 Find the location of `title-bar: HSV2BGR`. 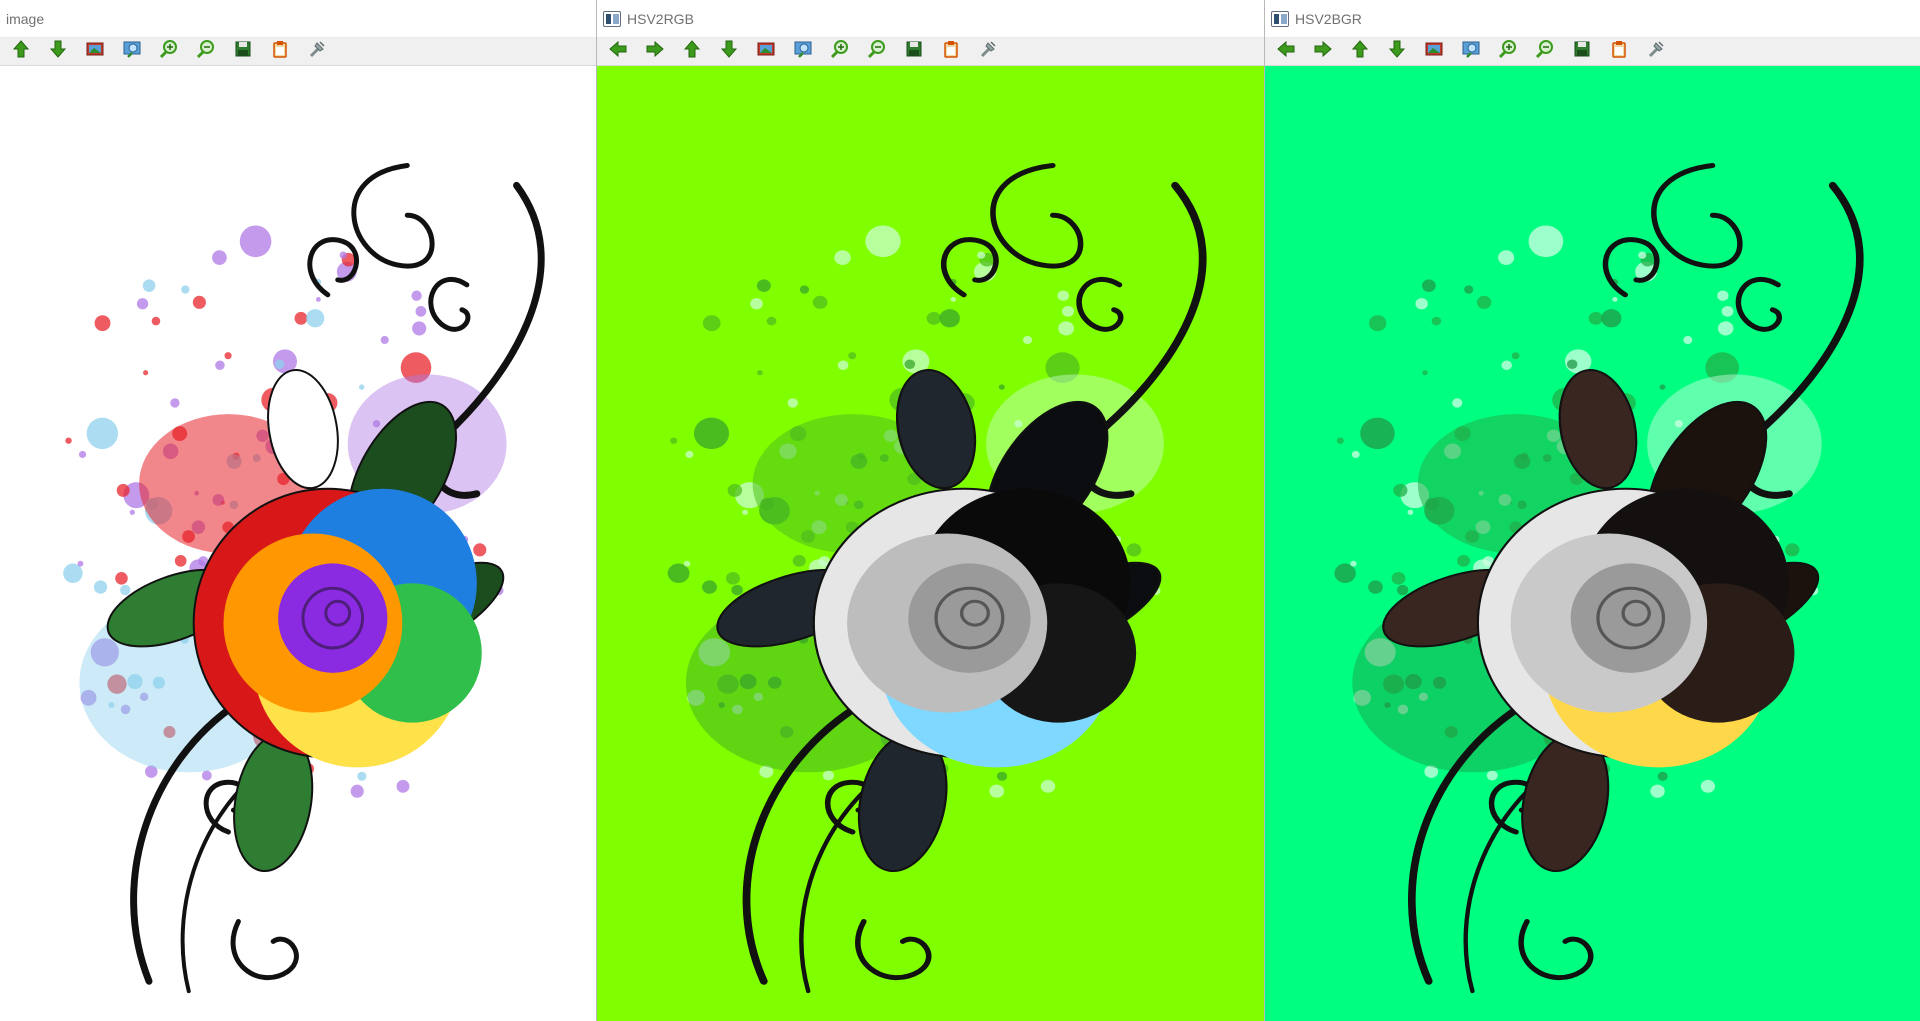

title-bar: HSV2BGR is located at coordinates (1592, 19).